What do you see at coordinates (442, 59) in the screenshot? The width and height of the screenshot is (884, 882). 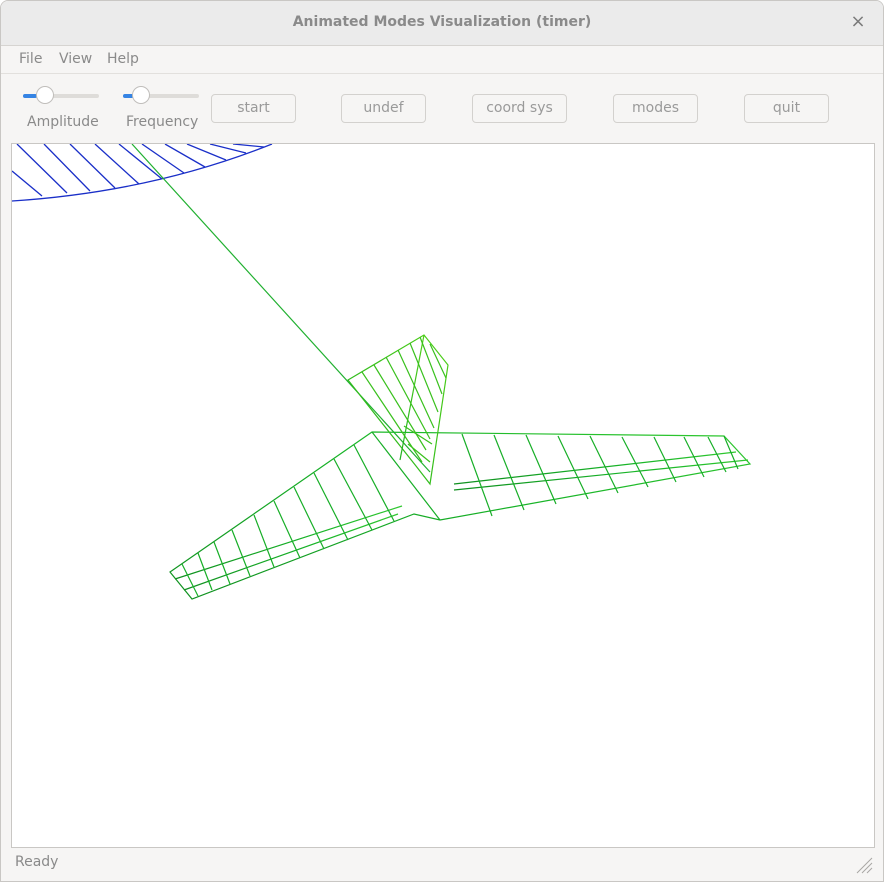 I see `menu-bar: File View Help` at bounding box center [442, 59].